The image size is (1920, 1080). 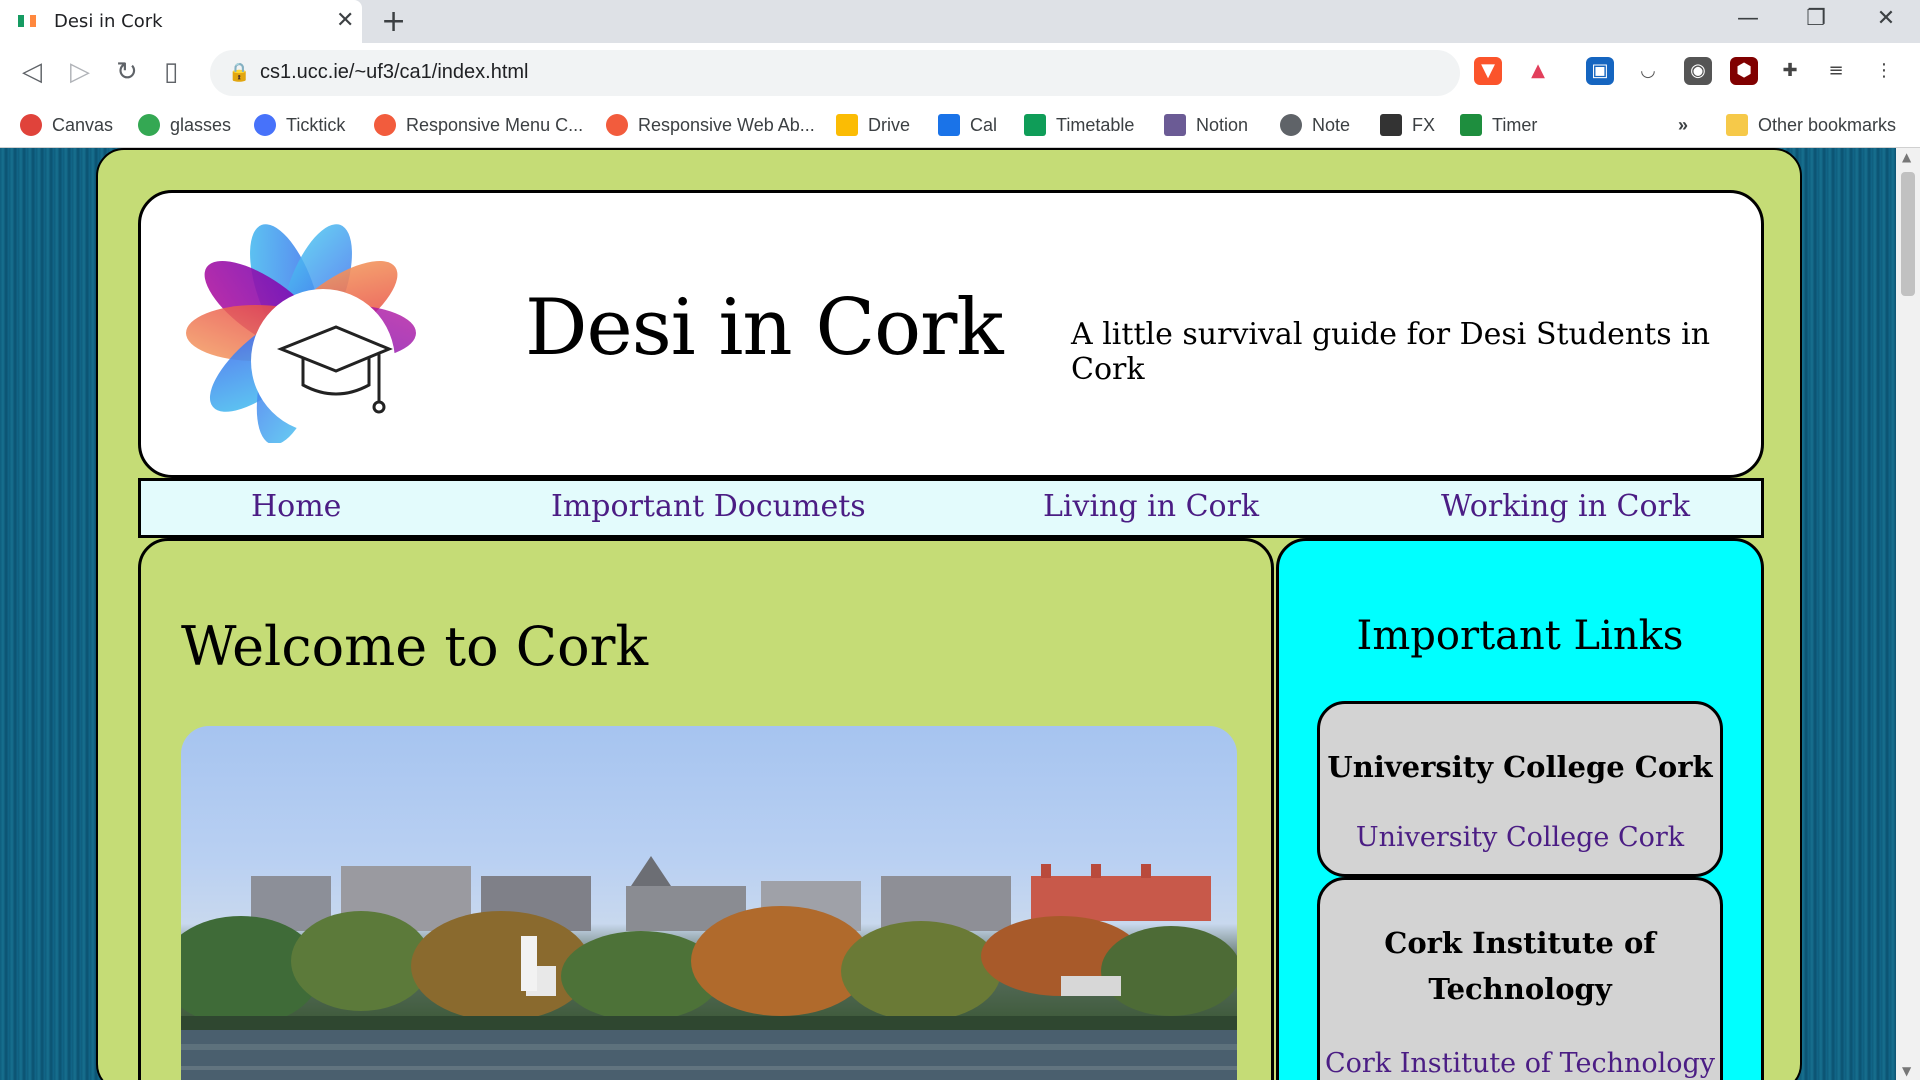 I want to click on site-title: Desi in Cork, so click(x=764, y=328).